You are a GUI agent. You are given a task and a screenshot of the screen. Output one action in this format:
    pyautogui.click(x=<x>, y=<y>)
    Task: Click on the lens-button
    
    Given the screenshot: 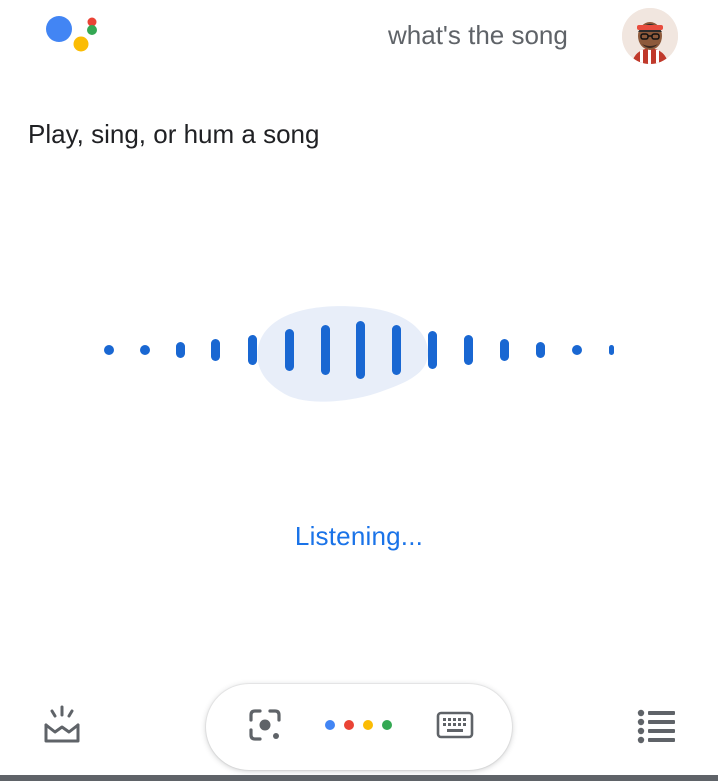 What is the action you would take?
    pyautogui.click(x=265, y=727)
    